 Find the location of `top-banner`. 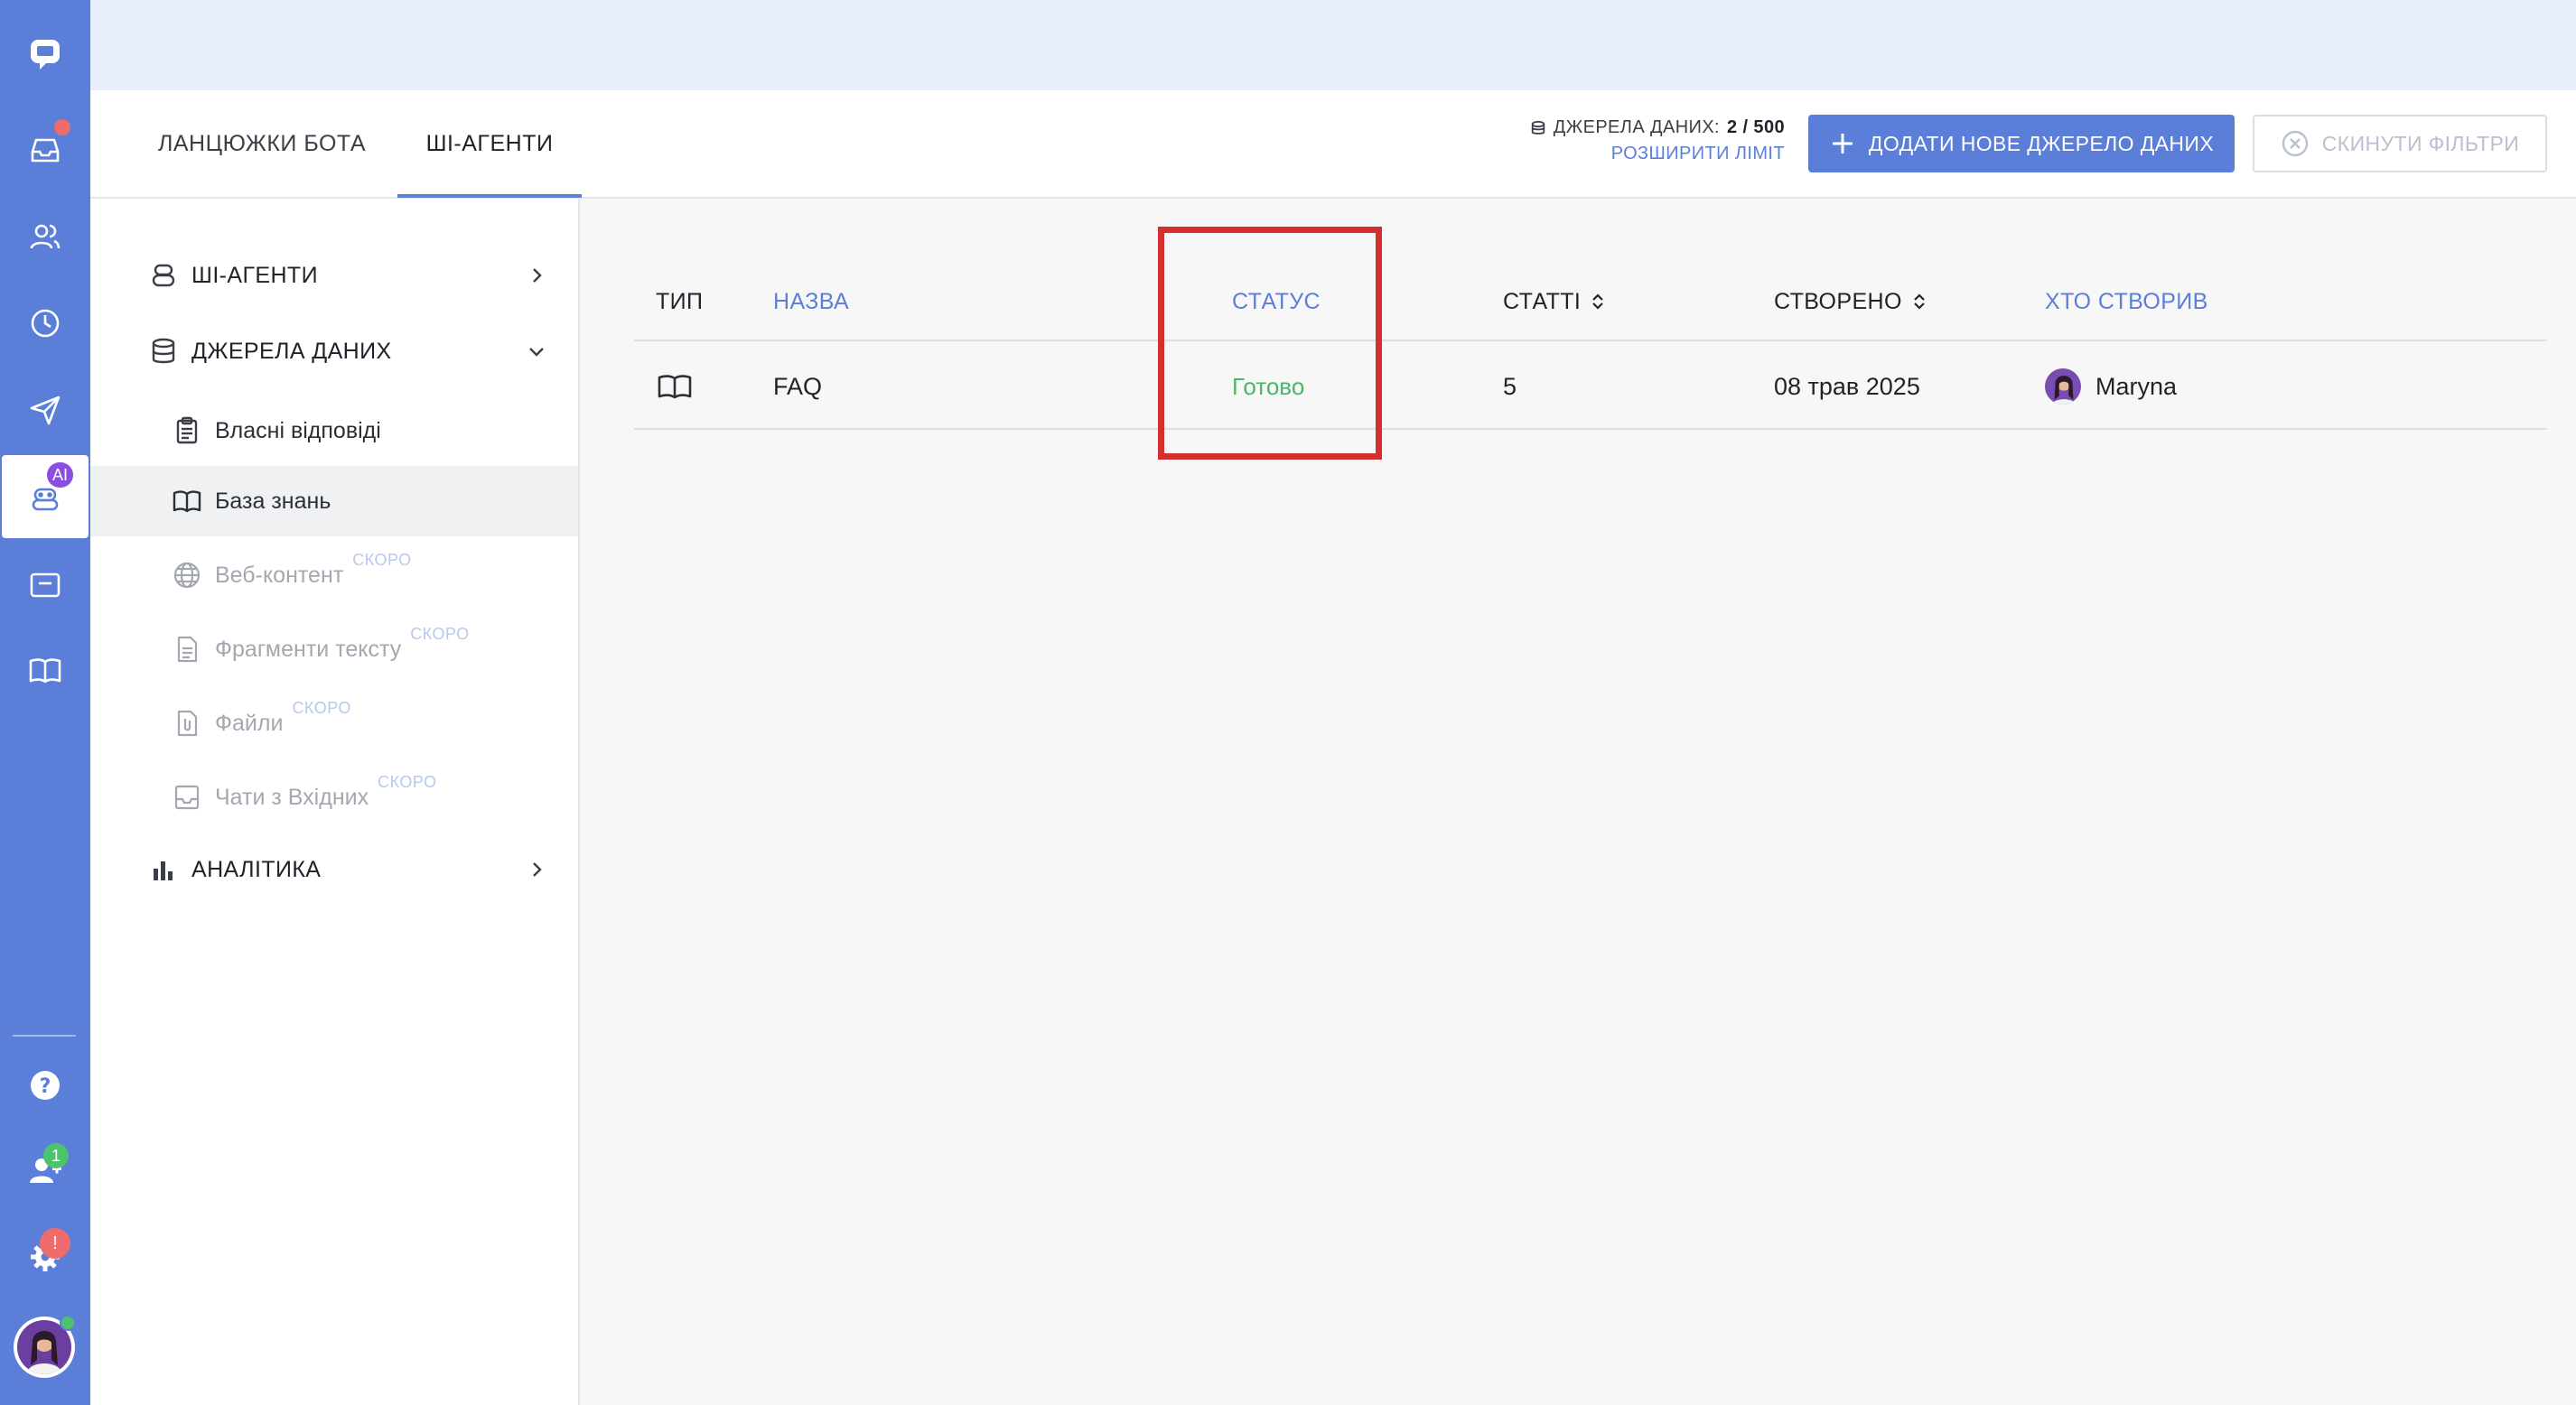

top-banner is located at coordinates (1333, 45).